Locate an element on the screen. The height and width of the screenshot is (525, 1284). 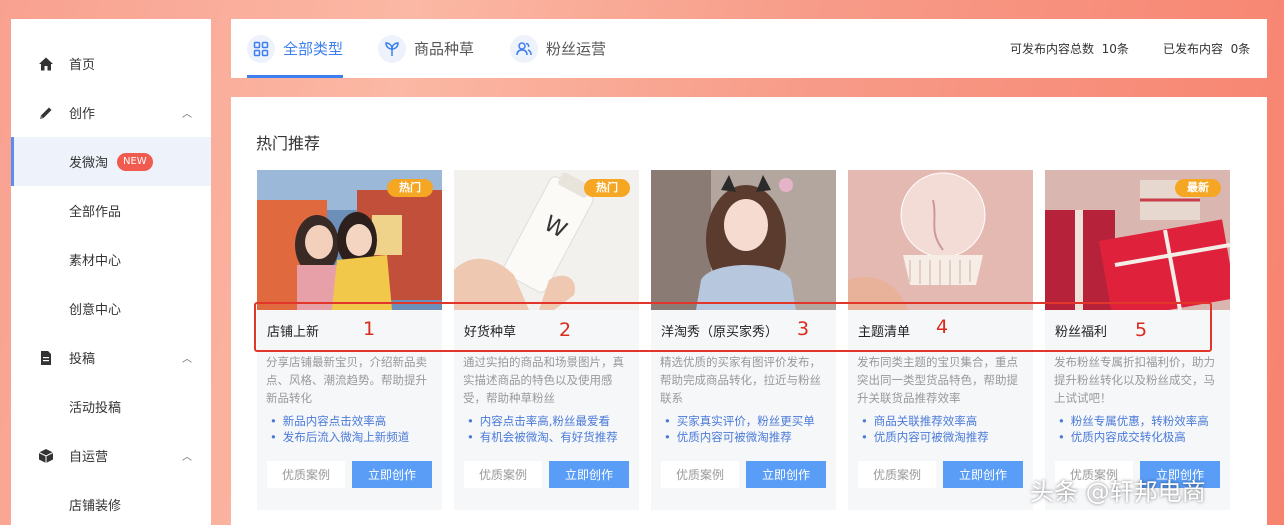
sidebar-item-label: 店铺装修 is located at coordinates (95, 506).